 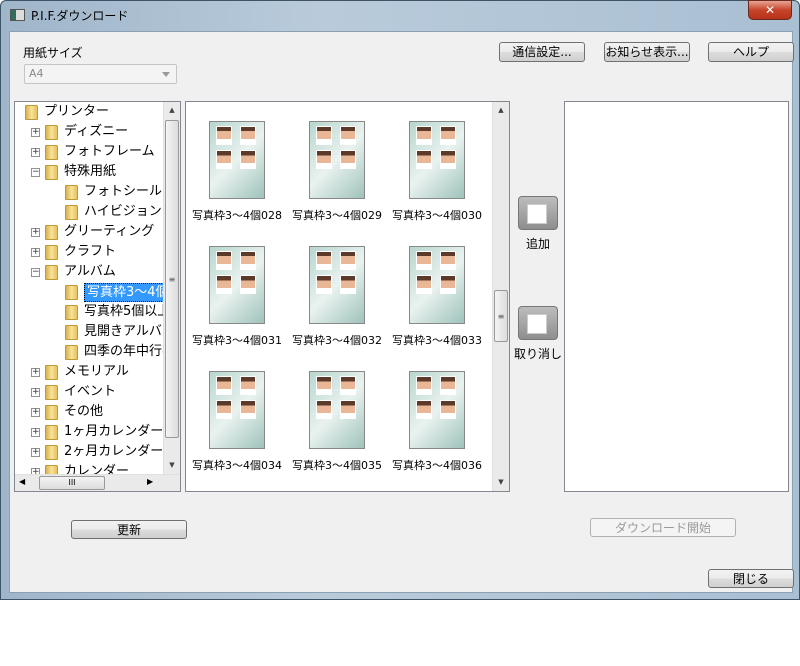 I want to click on app-icon, so click(x=17, y=15).